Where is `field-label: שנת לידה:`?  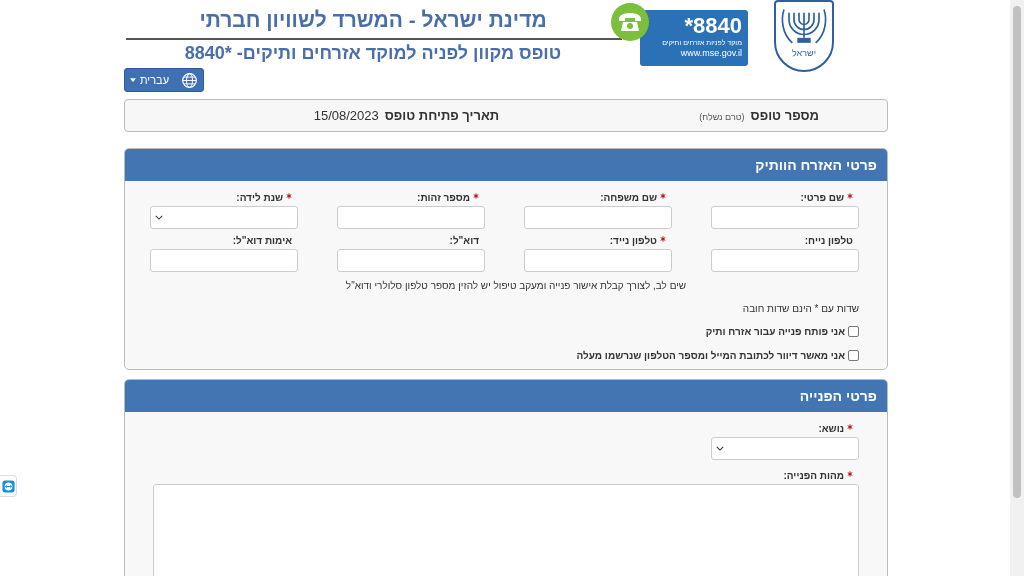
field-label: שנת לידה: is located at coordinates (259, 197).